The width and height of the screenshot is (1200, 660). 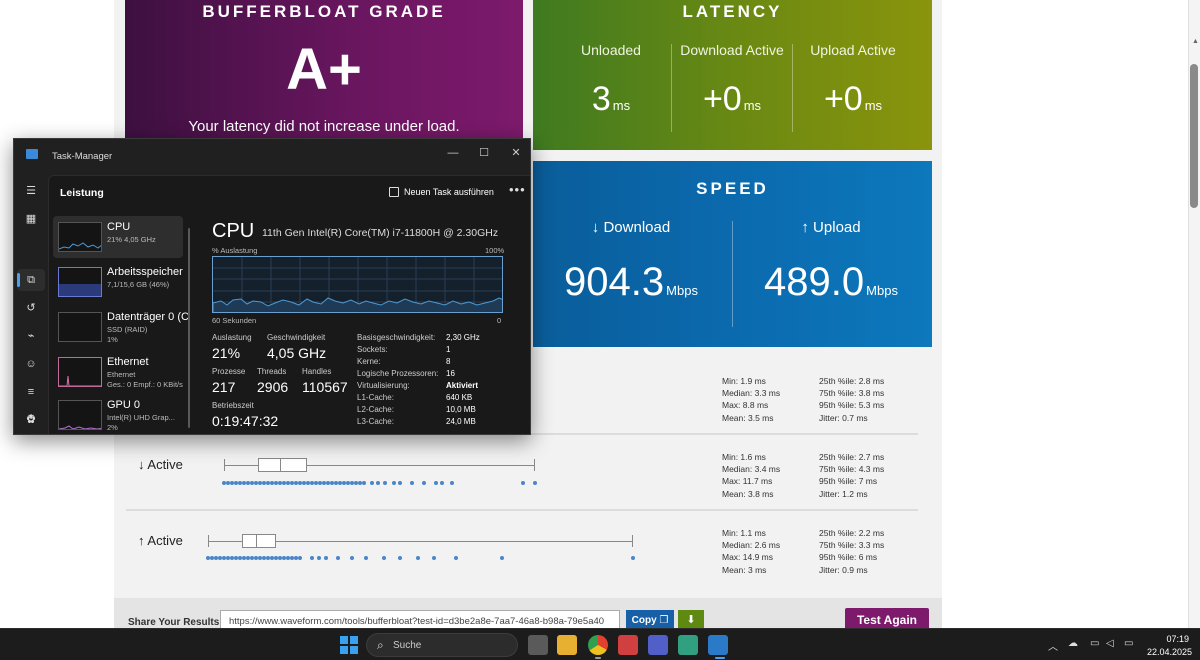 I want to click on copy-icon: ❐, so click(x=664, y=620).